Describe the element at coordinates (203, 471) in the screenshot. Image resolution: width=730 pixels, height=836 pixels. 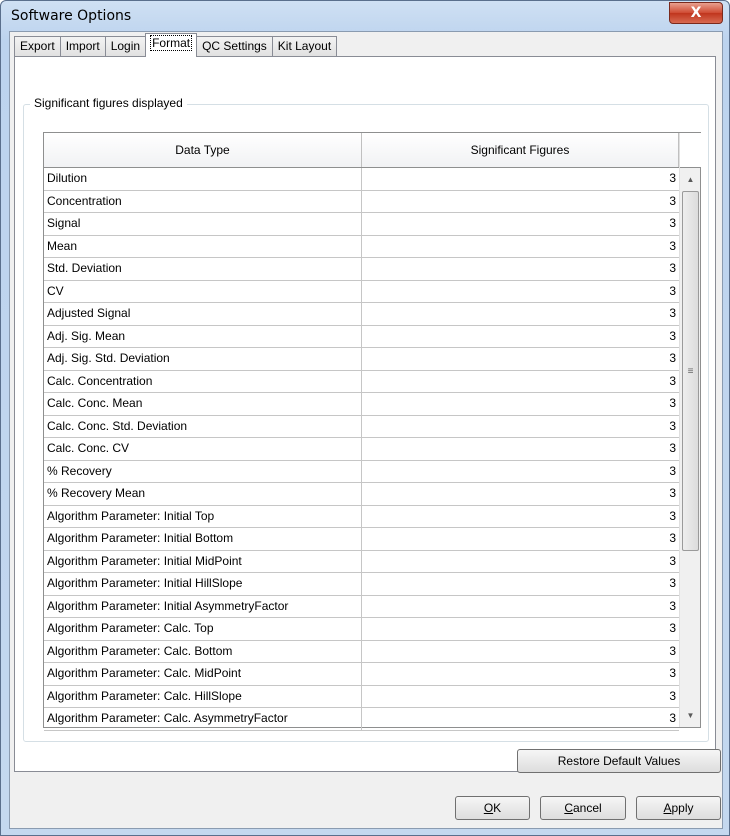
I see `data-type-cell: % Recovery` at that location.